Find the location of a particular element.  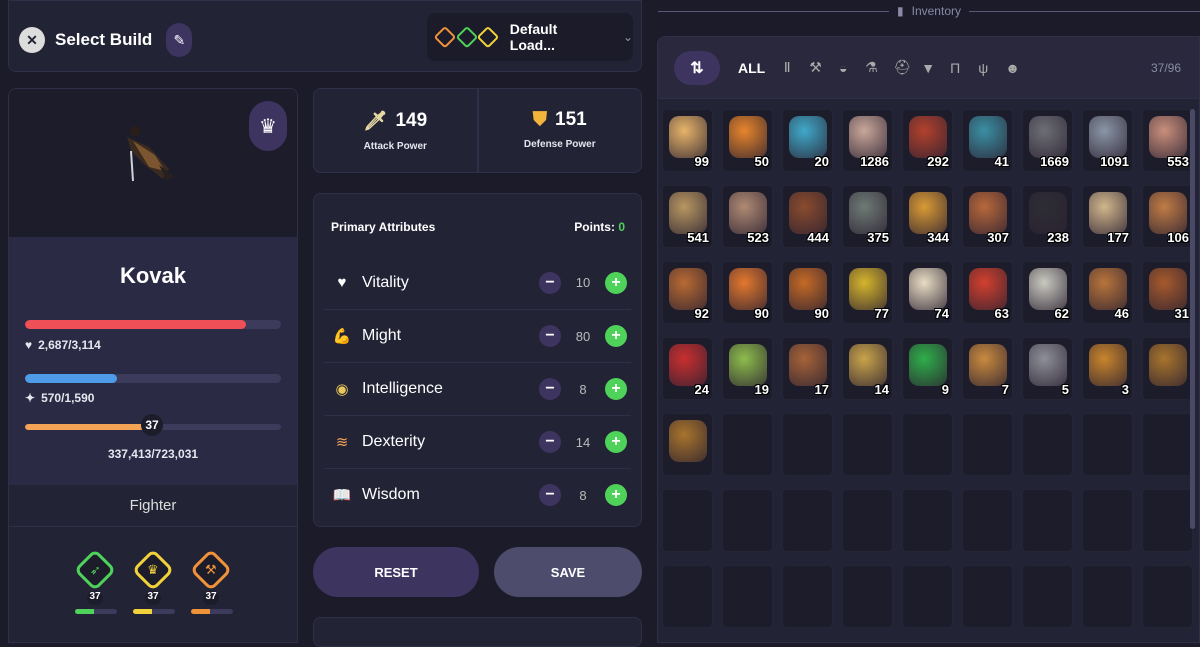

inventory-slot: 7 is located at coordinates (987, 368).